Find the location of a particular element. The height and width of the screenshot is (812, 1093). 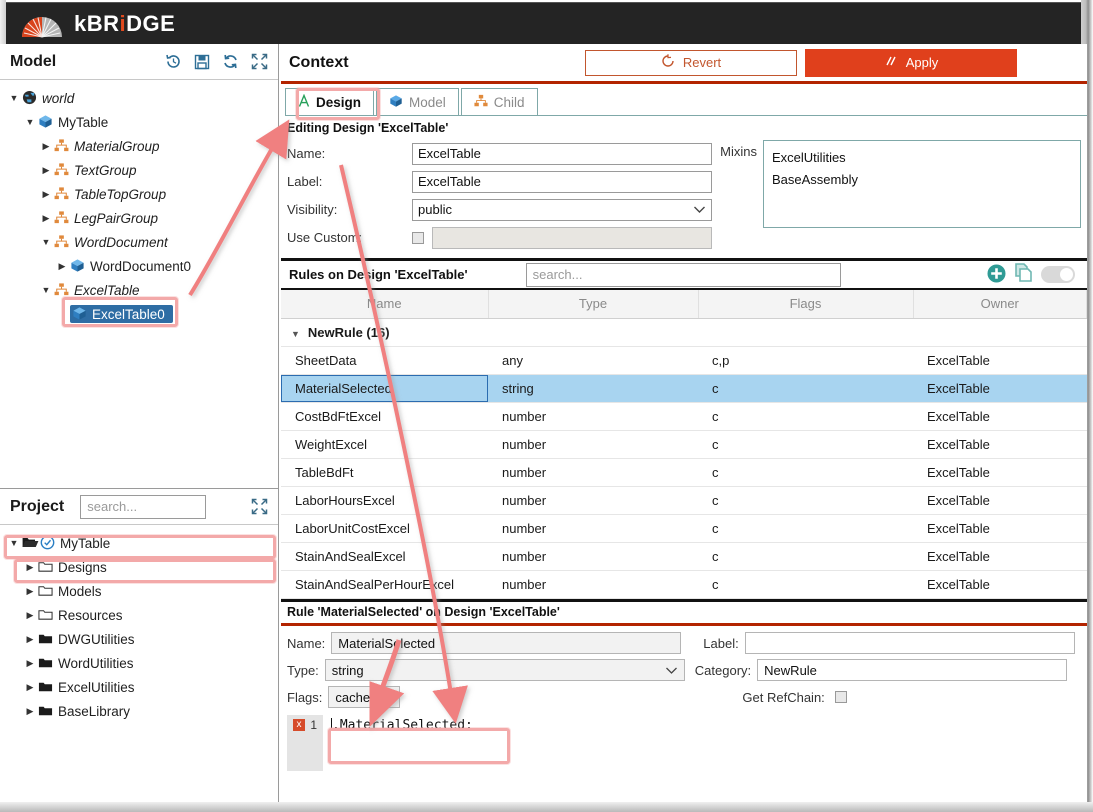

get-refchain-checkbox is located at coordinates (840, 697).